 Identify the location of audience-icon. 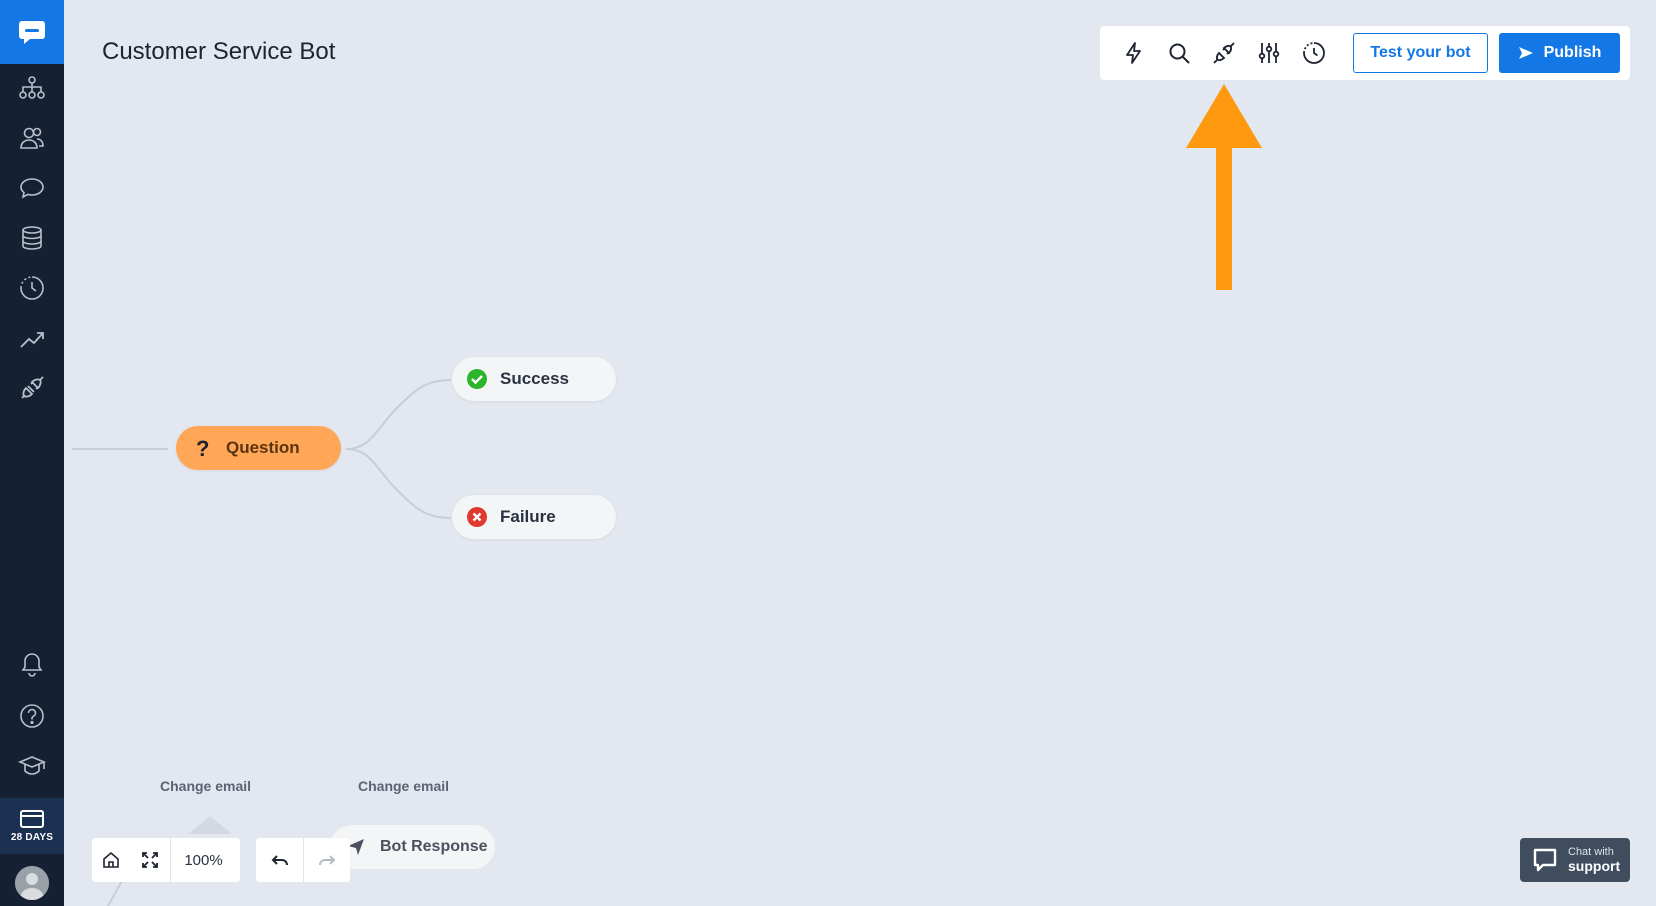
(32, 138).